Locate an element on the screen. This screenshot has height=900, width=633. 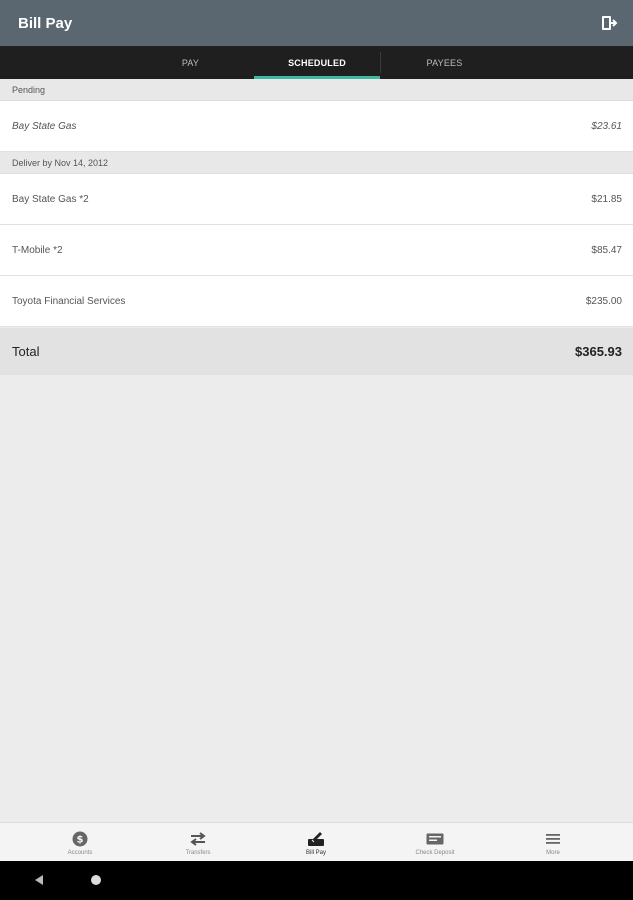
section-header-deliver-by: Deliver by Nov 14, 2012 is located at coordinates (316, 163).